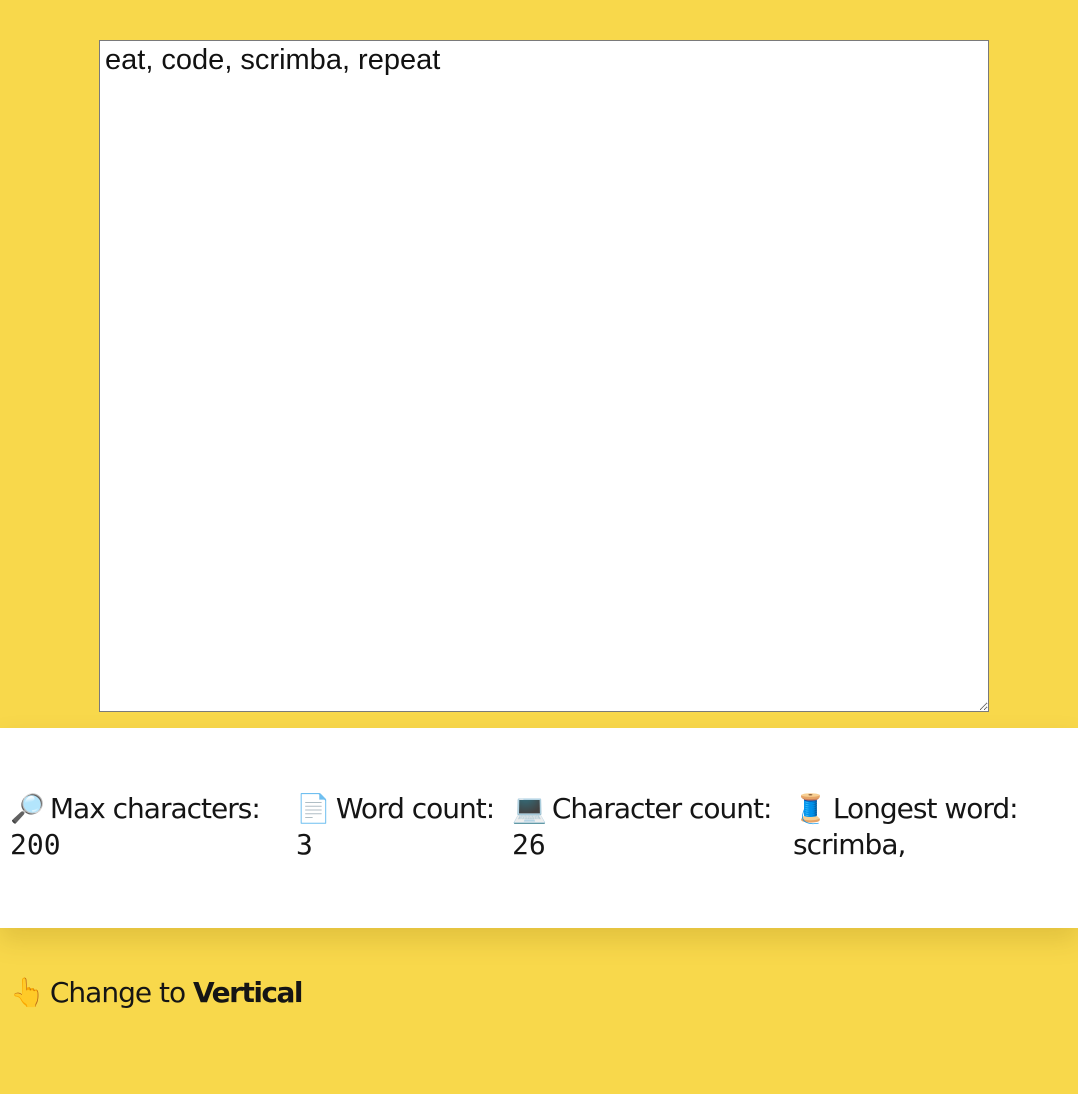  What do you see at coordinates (135, 827) in the screenshot?
I see `max-characters-stat: 🔎 Max characters: 200` at bounding box center [135, 827].